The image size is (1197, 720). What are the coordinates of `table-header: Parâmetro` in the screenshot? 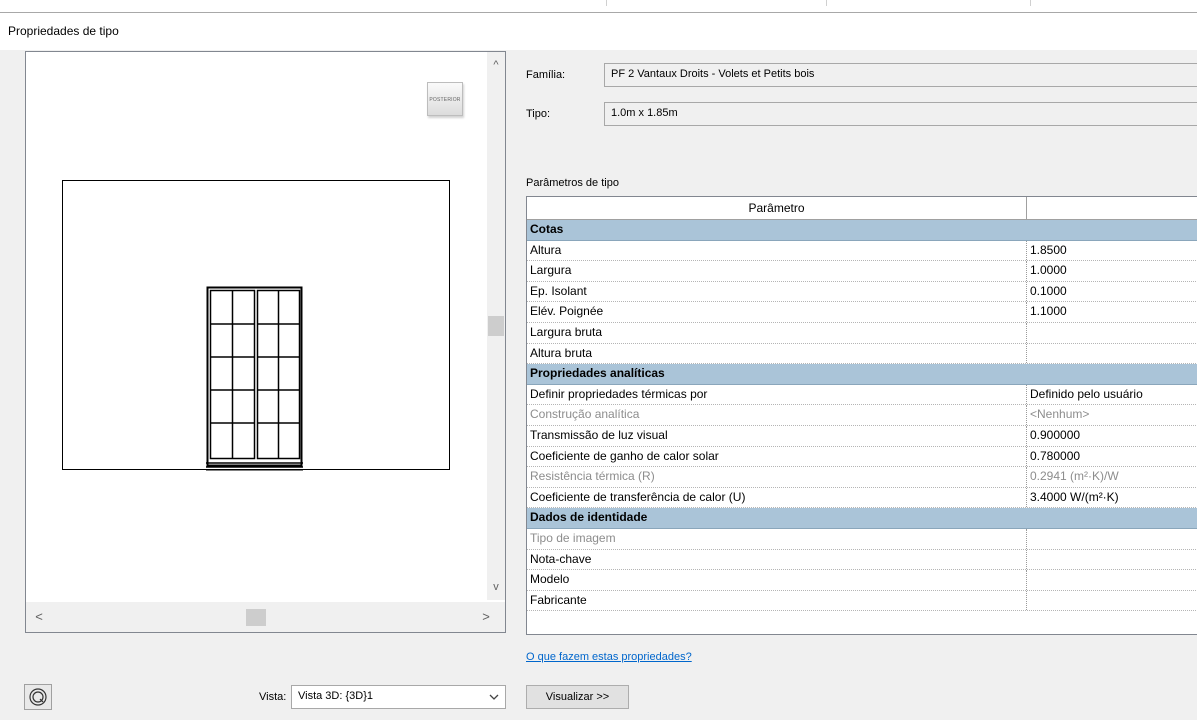 It's located at (862, 208).